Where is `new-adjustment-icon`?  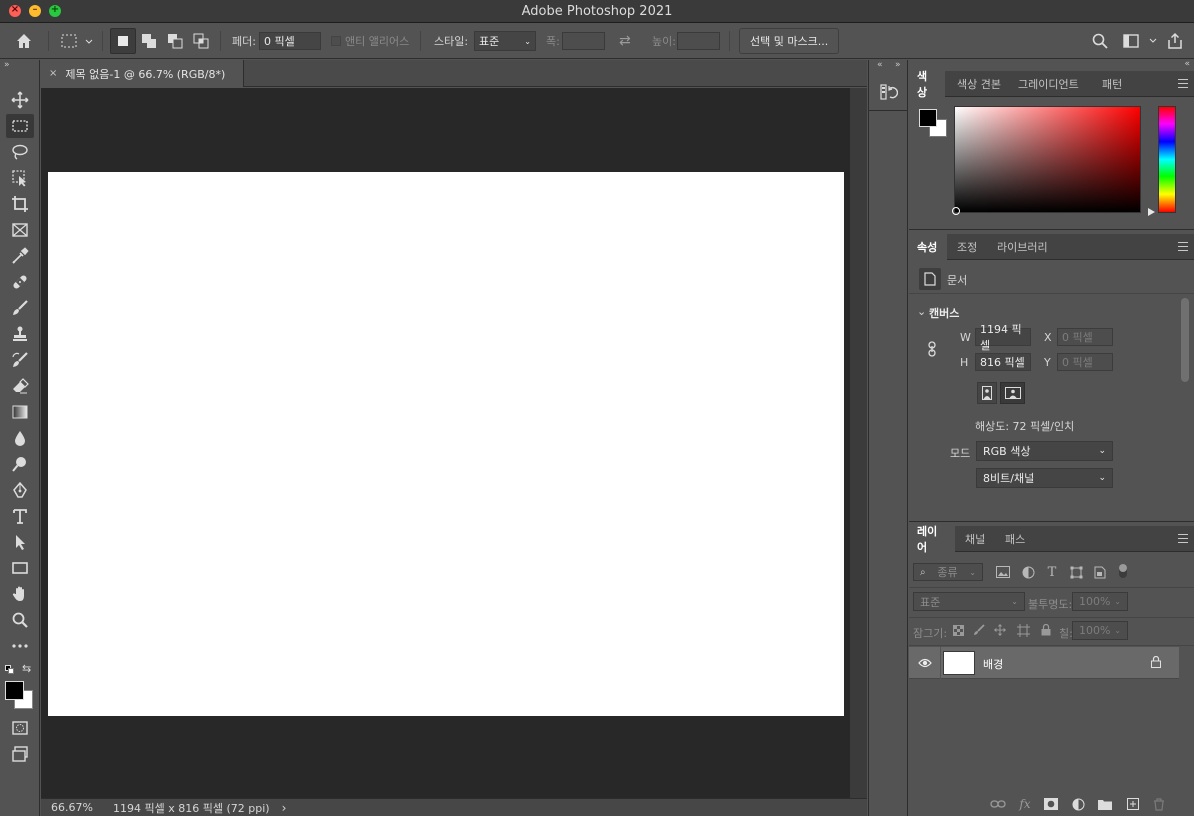 new-adjustment-icon is located at coordinates (1078, 804).